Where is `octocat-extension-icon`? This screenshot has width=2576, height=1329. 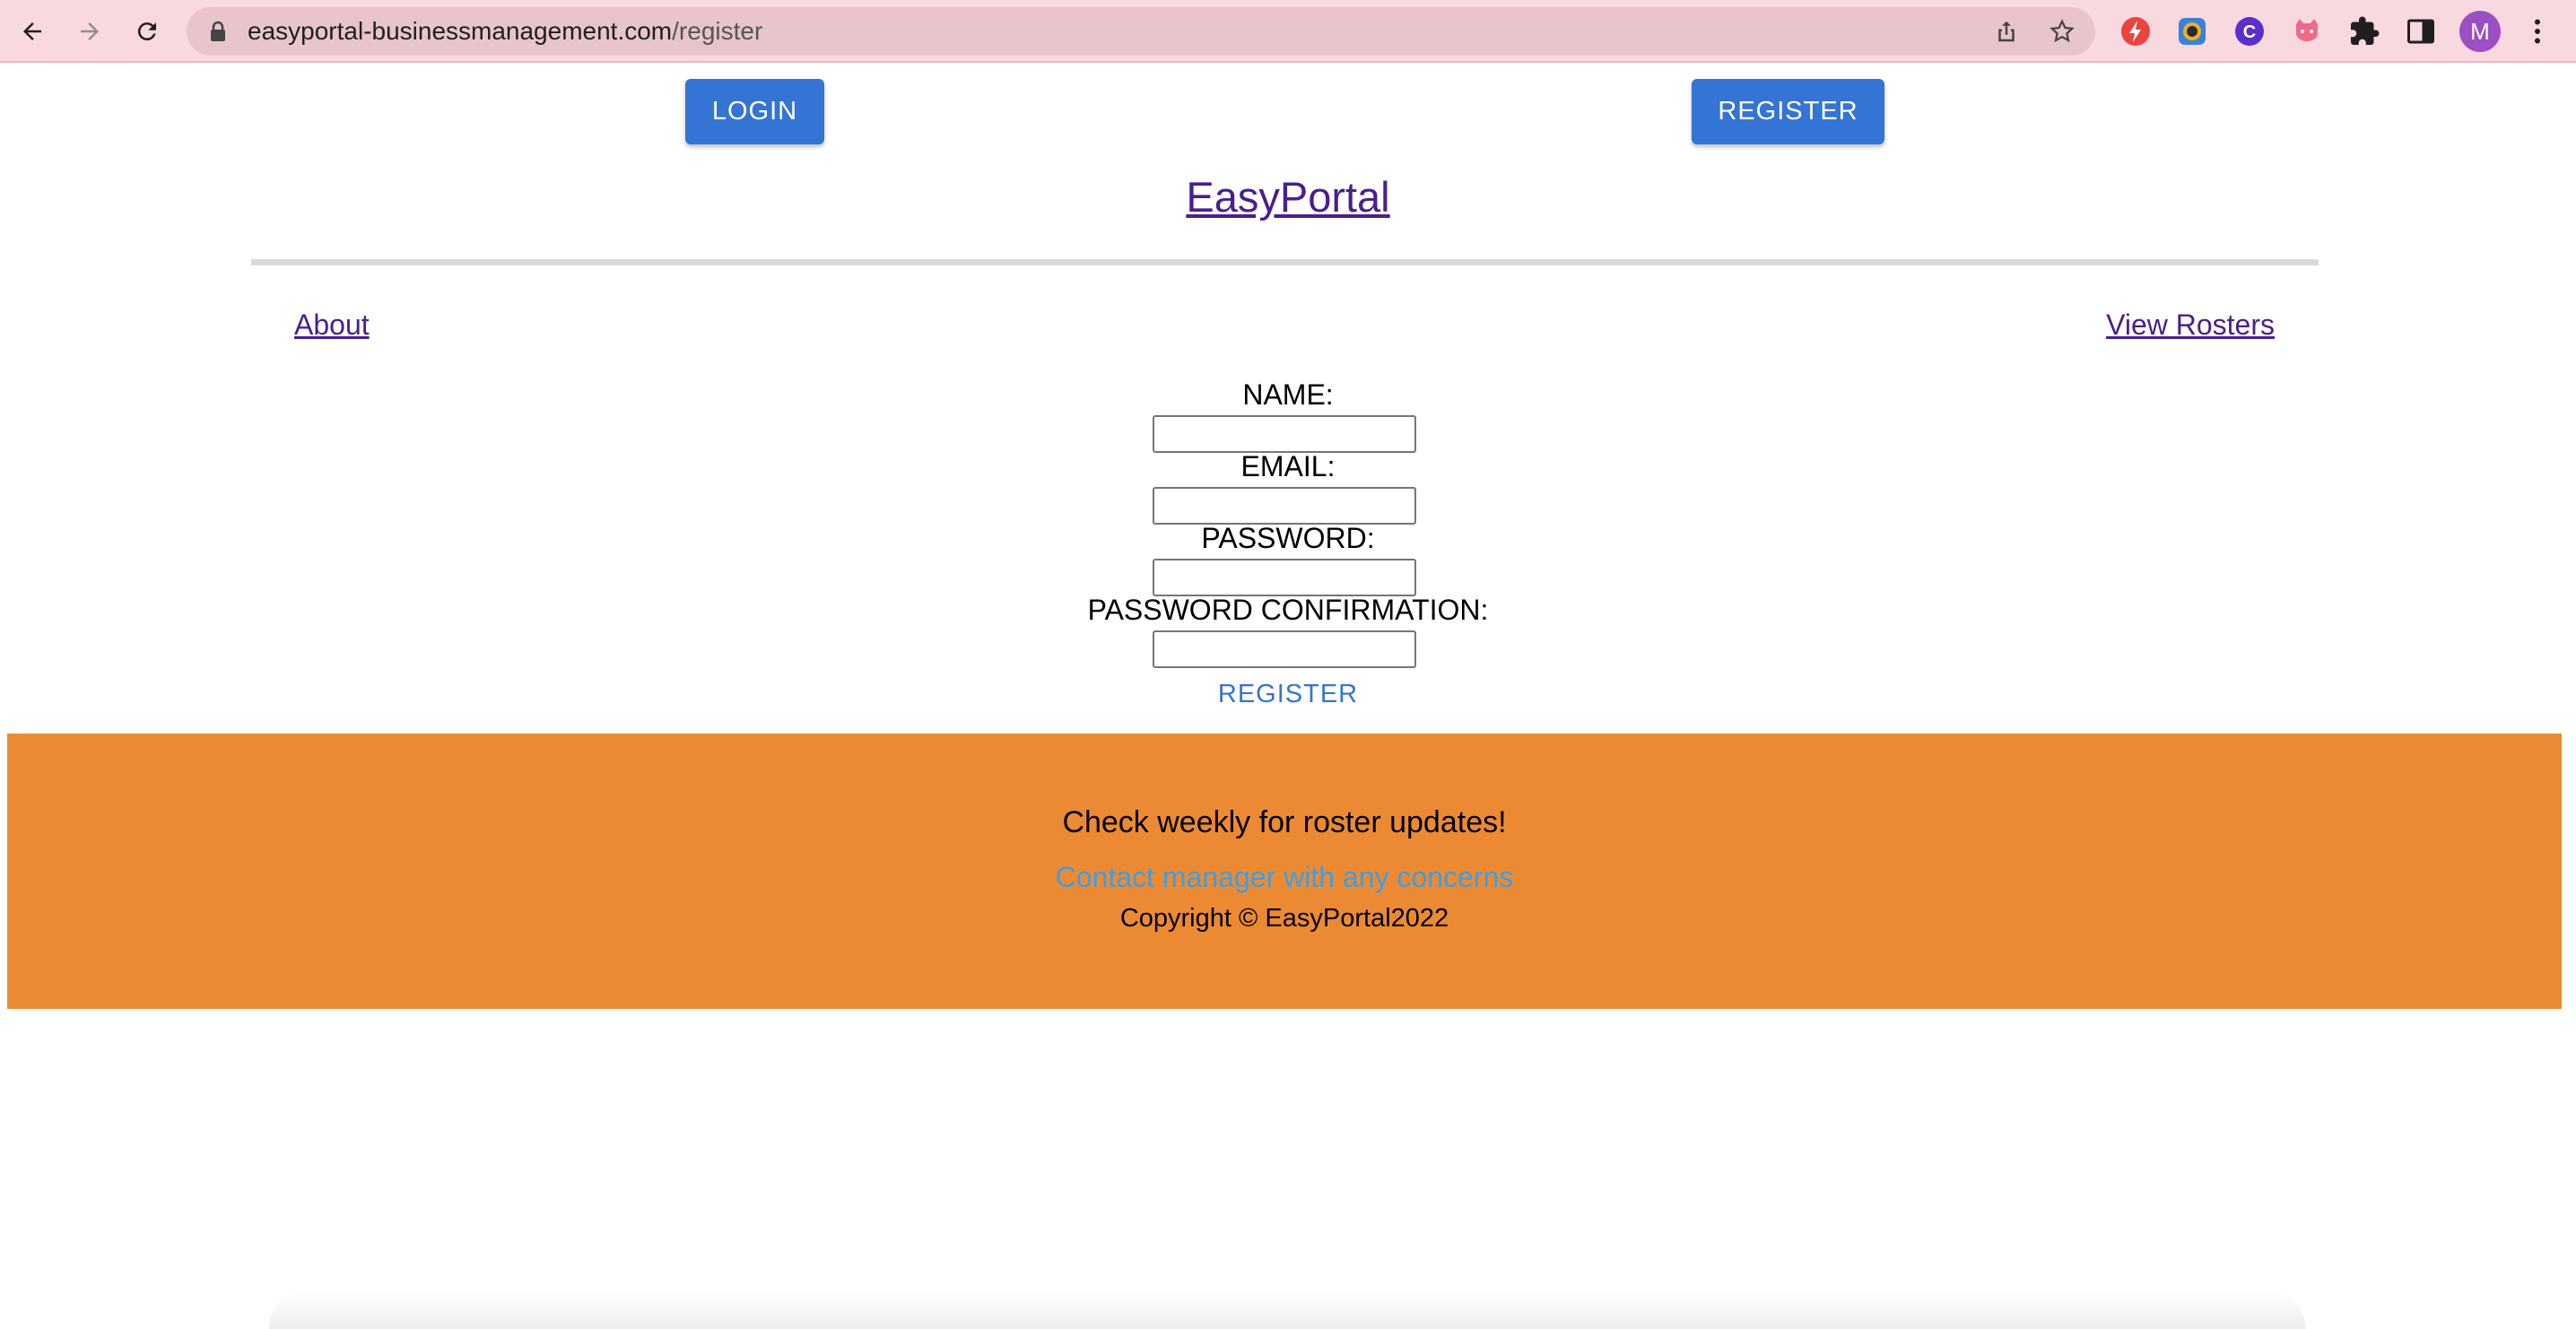
octocat-extension-icon is located at coordinates (2307, 30).